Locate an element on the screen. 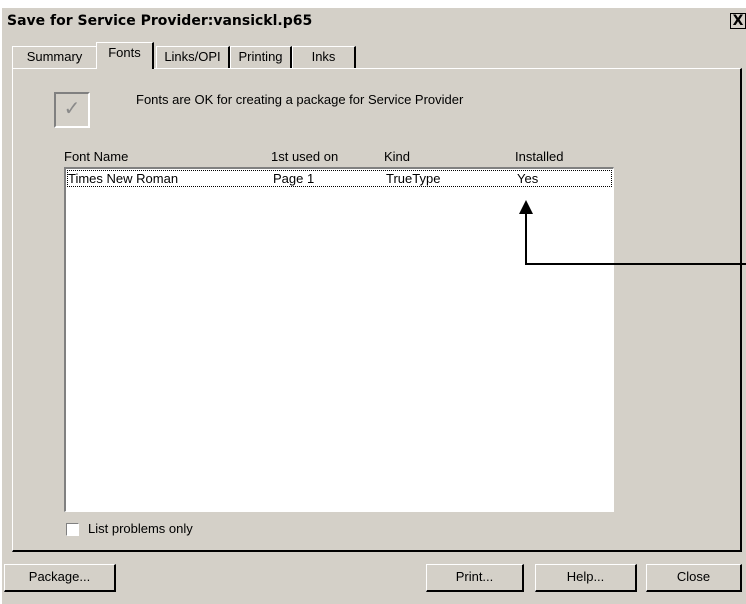 This screenshot has width=746, height=604. check-icon: ✓ is located at coordinates (72, 109).